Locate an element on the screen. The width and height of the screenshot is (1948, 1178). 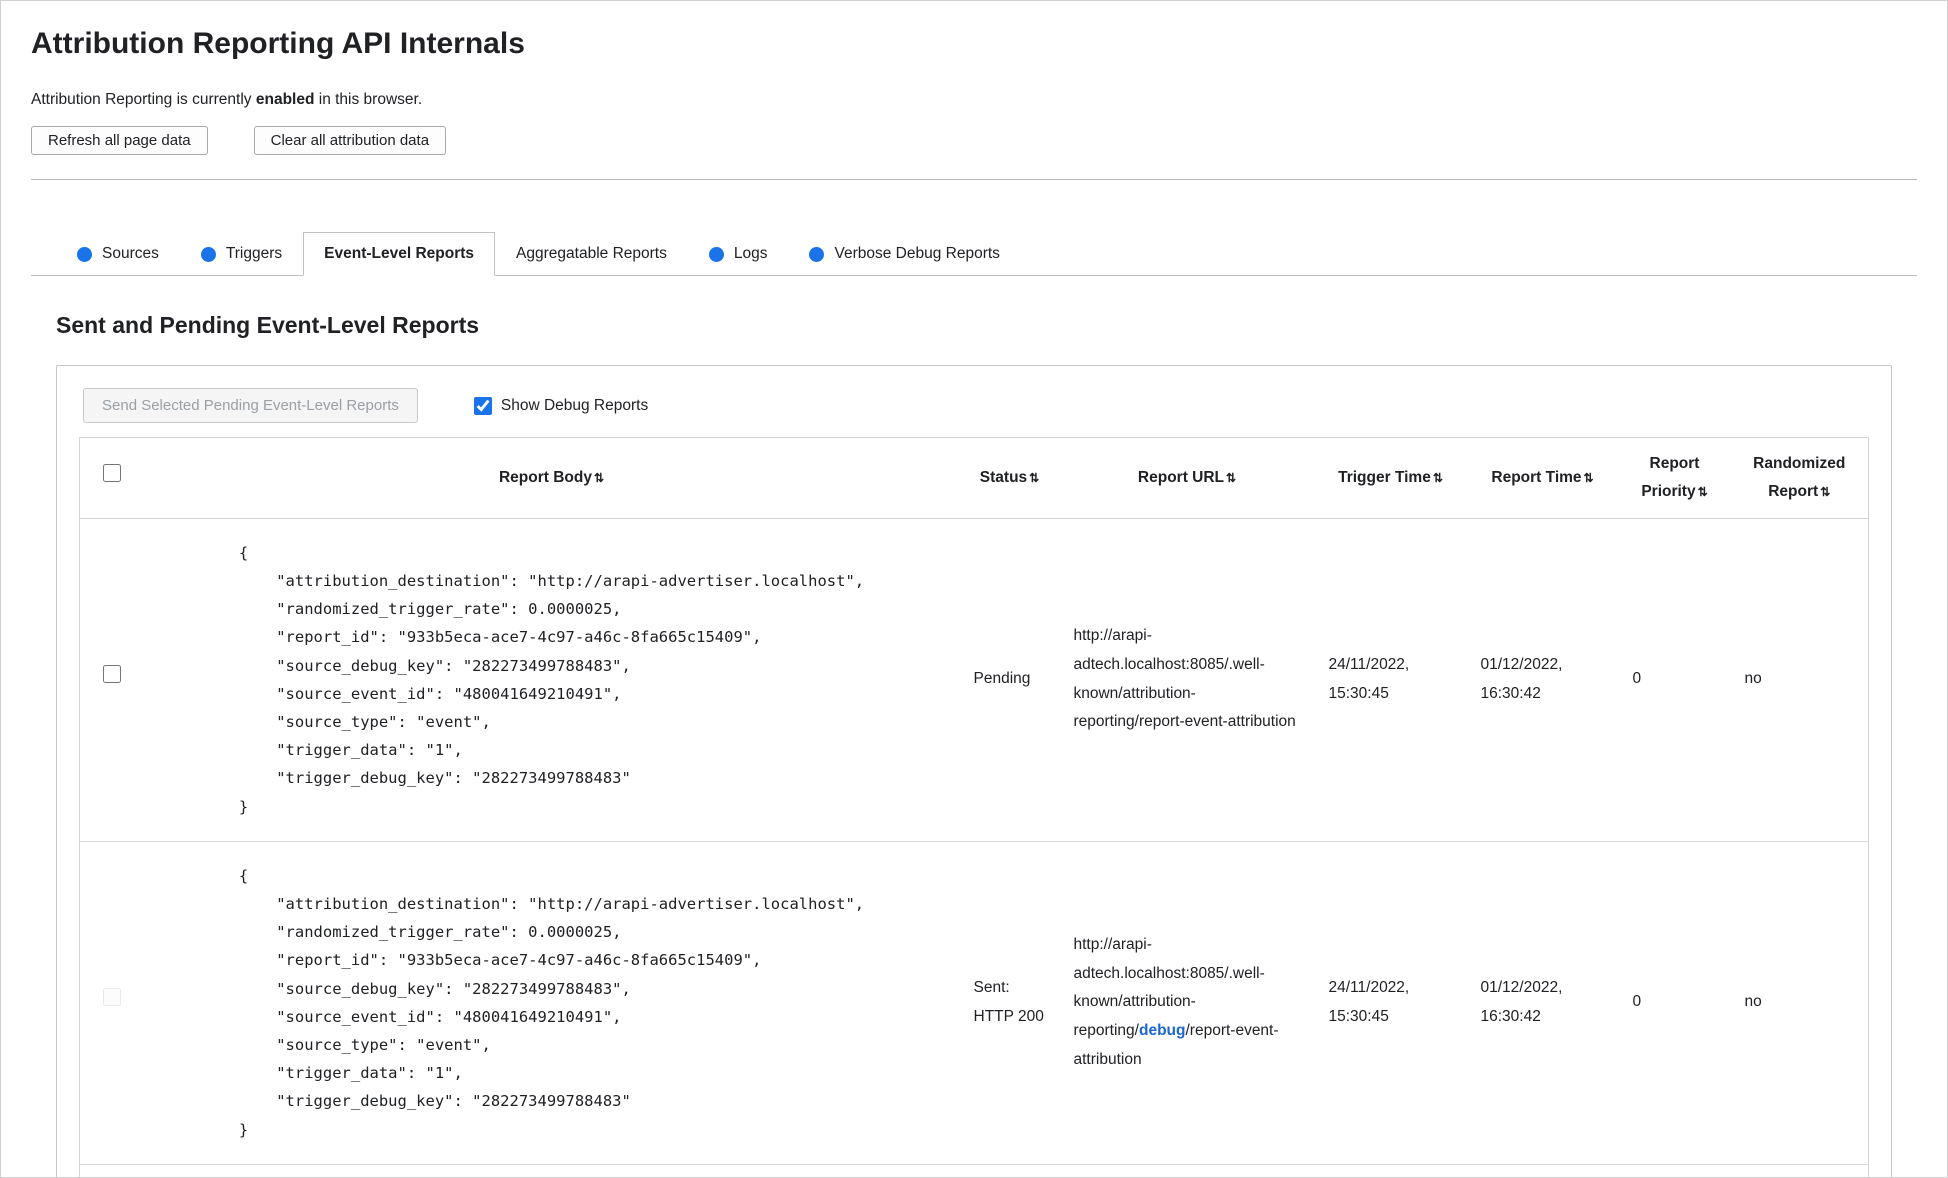
row-checkbox is located at coordinates (111, 674).